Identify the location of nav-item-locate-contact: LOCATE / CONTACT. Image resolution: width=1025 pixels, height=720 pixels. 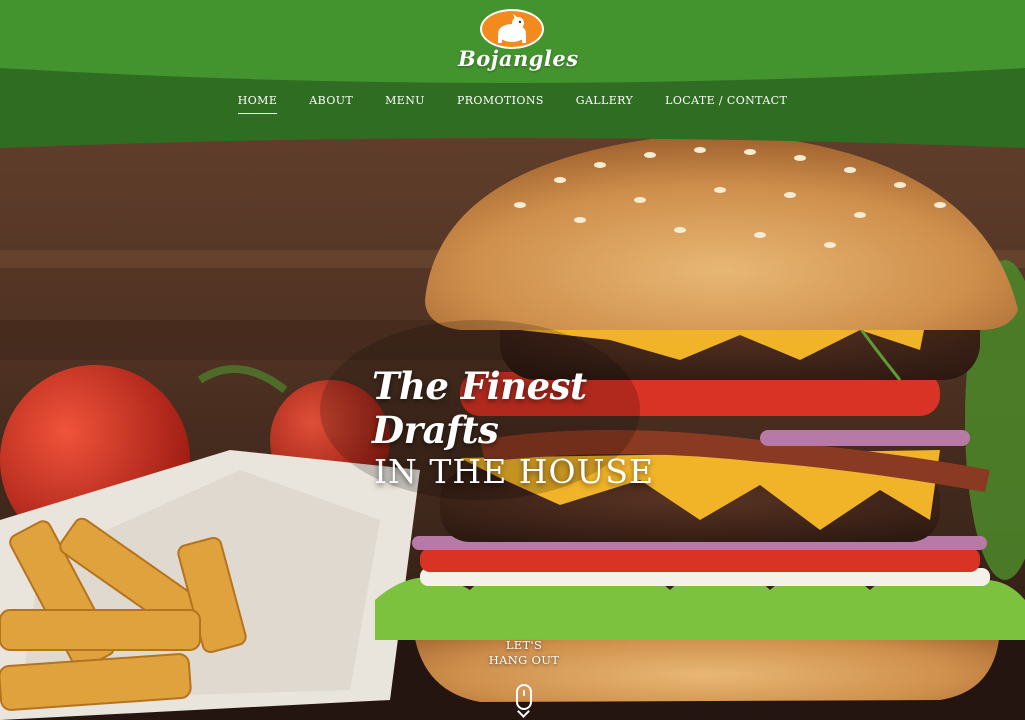
(726, 104).